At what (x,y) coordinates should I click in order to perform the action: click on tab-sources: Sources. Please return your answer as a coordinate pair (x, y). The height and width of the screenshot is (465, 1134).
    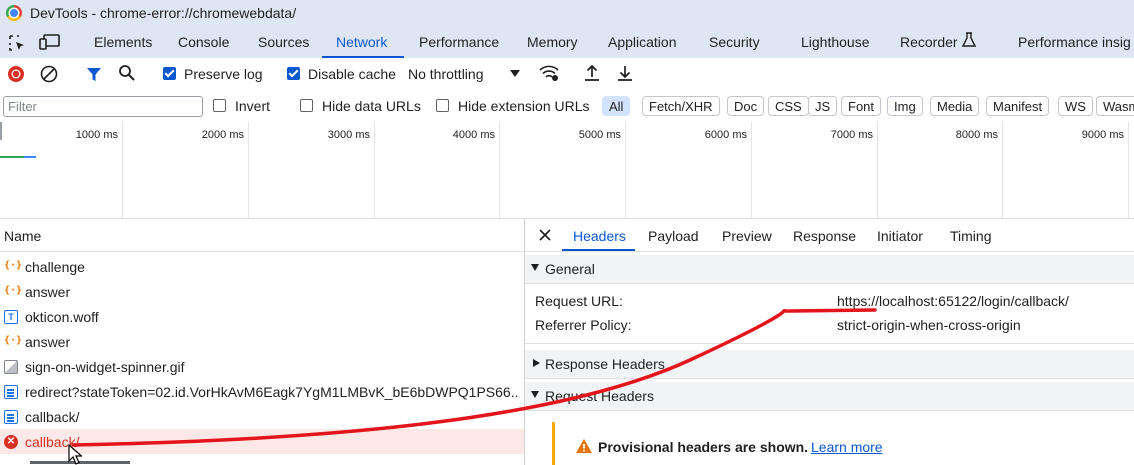
    Looking at the image, I should click on (283, 42).